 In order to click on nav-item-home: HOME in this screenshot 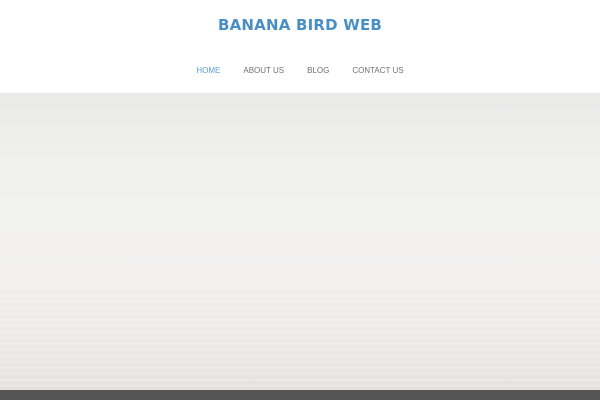, I will do `click(208, 71)`.